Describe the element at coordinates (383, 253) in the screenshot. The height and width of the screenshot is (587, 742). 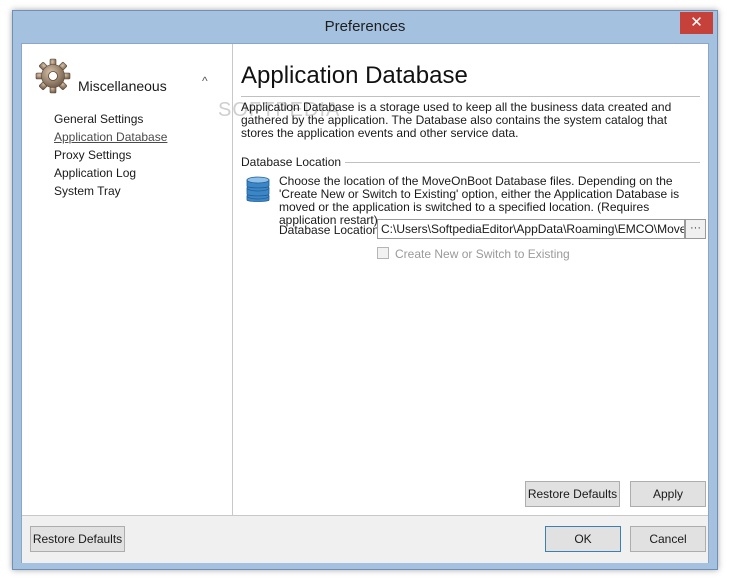
I see `create-new-checkbox` at that location.